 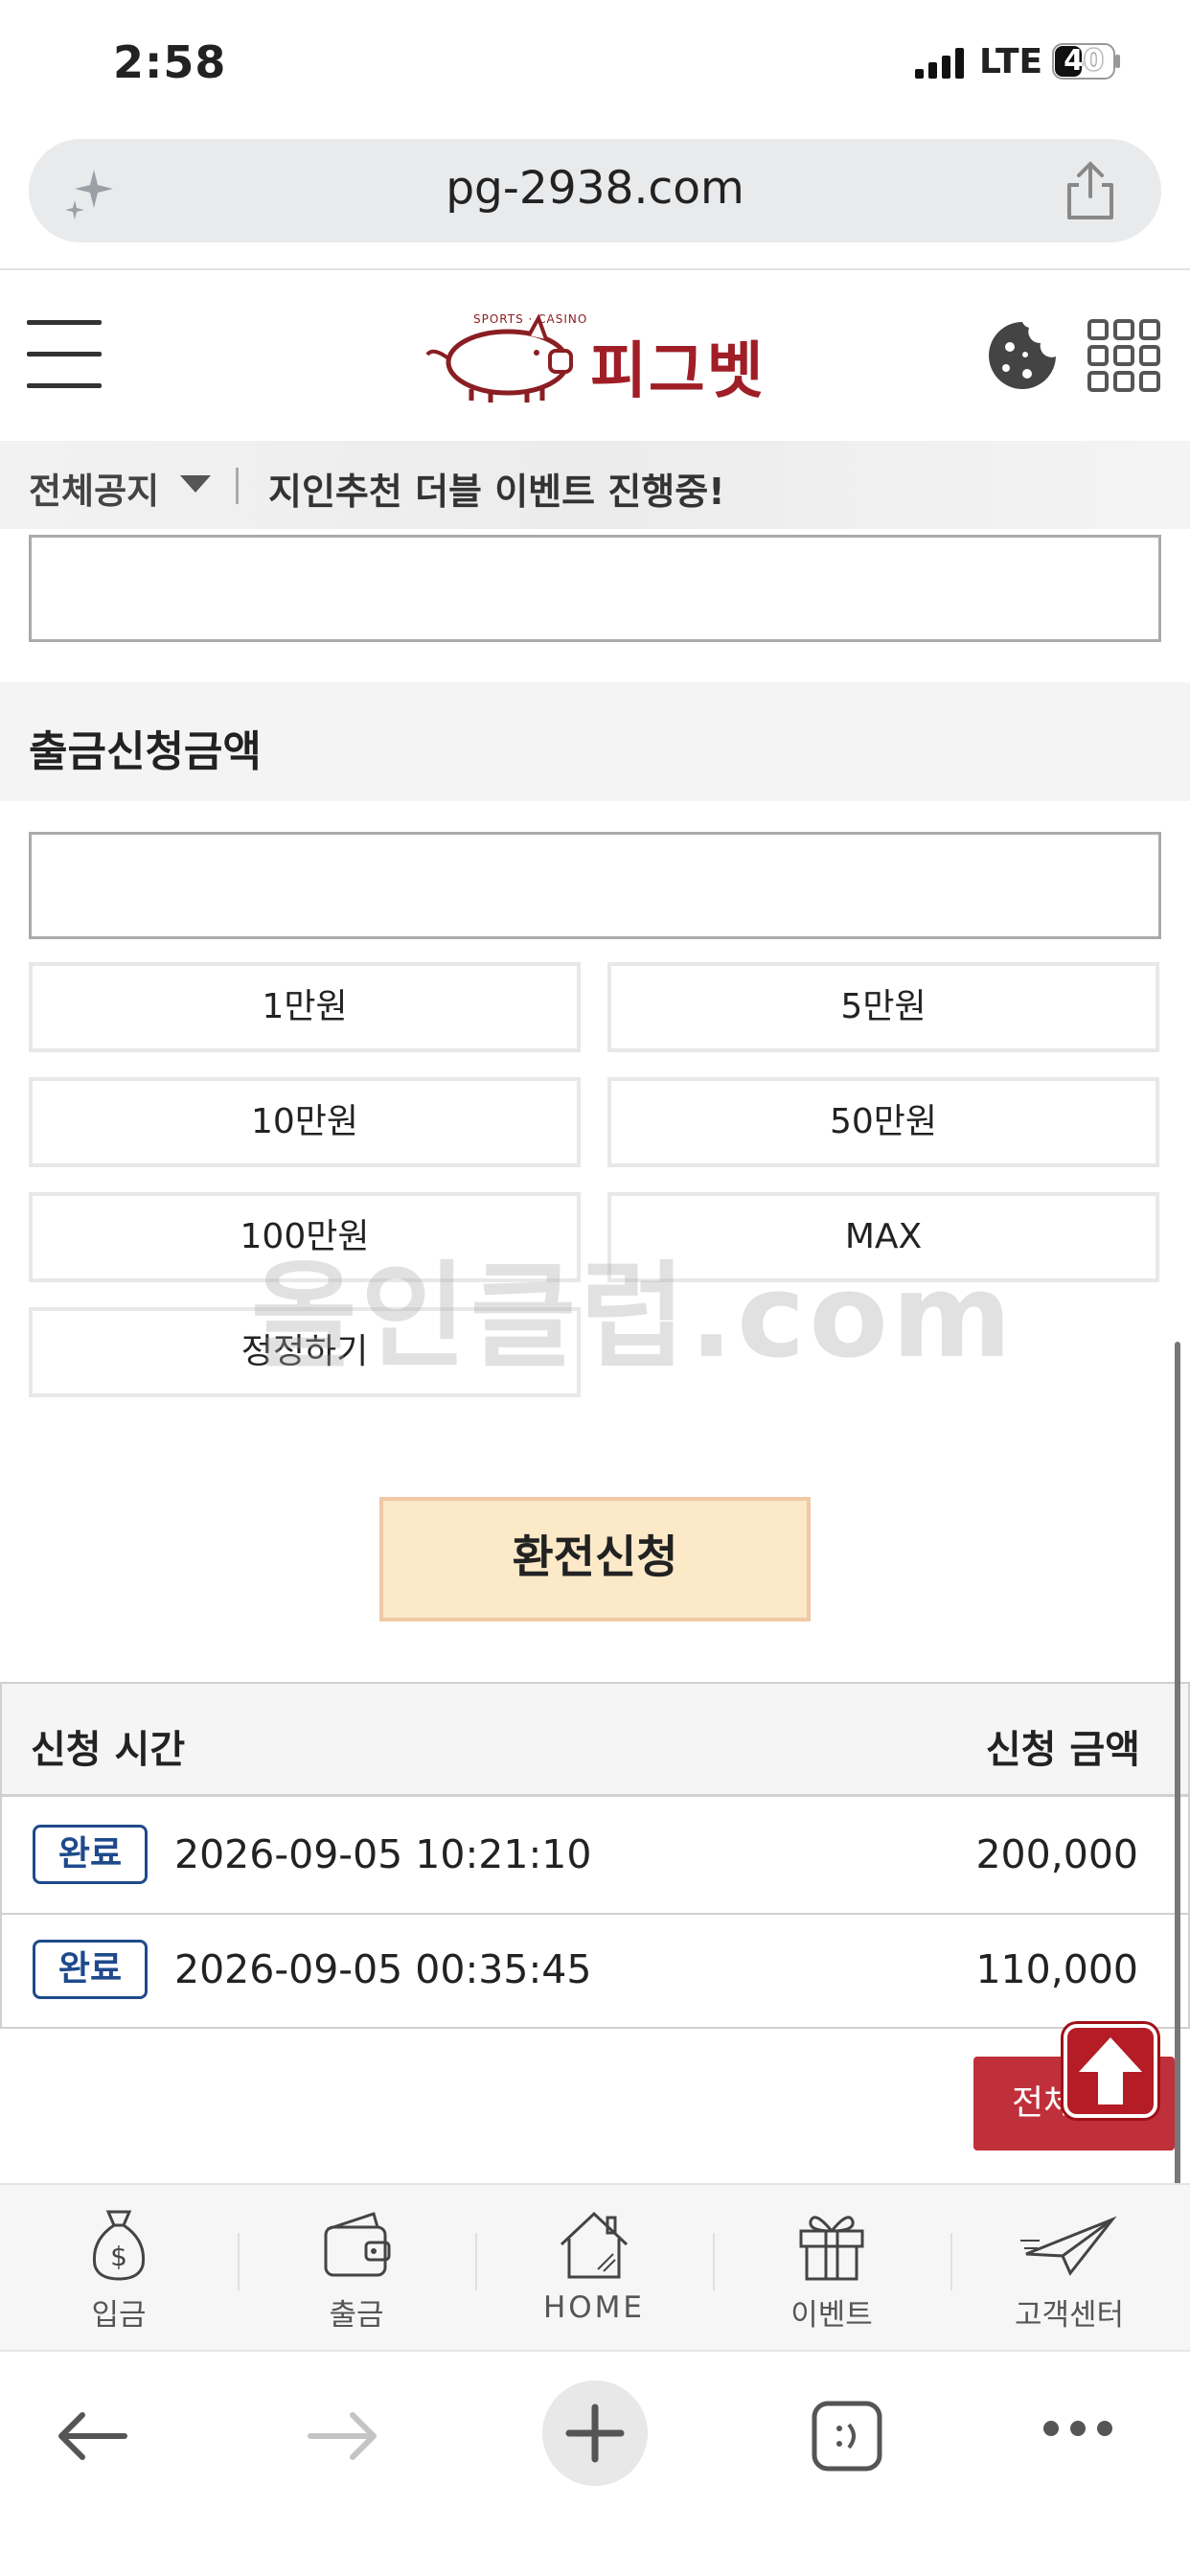 What do you see at coordinates (595, 588) in the screenshot?
I see `text-field` at bounding box center [595, 588].